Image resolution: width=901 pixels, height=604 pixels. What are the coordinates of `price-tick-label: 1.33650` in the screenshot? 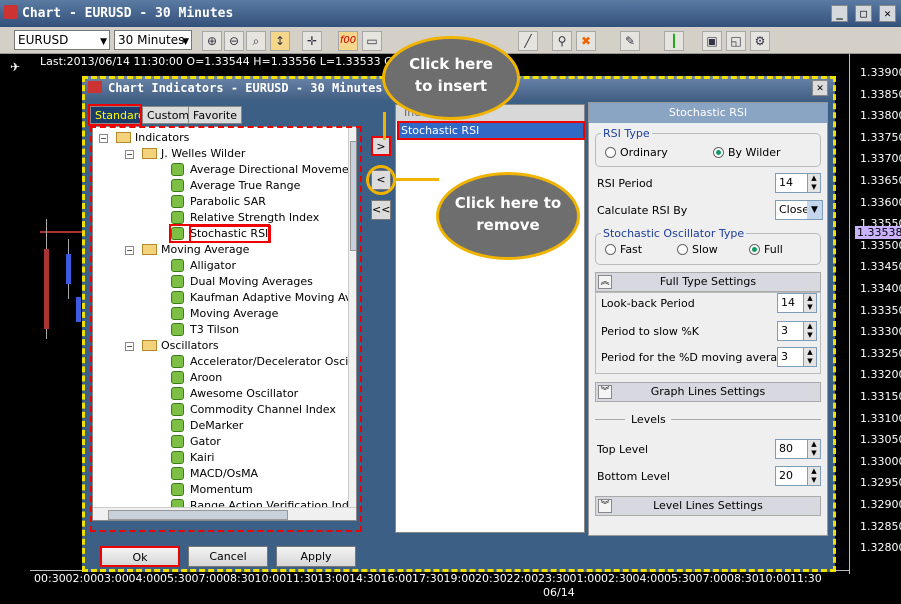 It's located at (880, 180).